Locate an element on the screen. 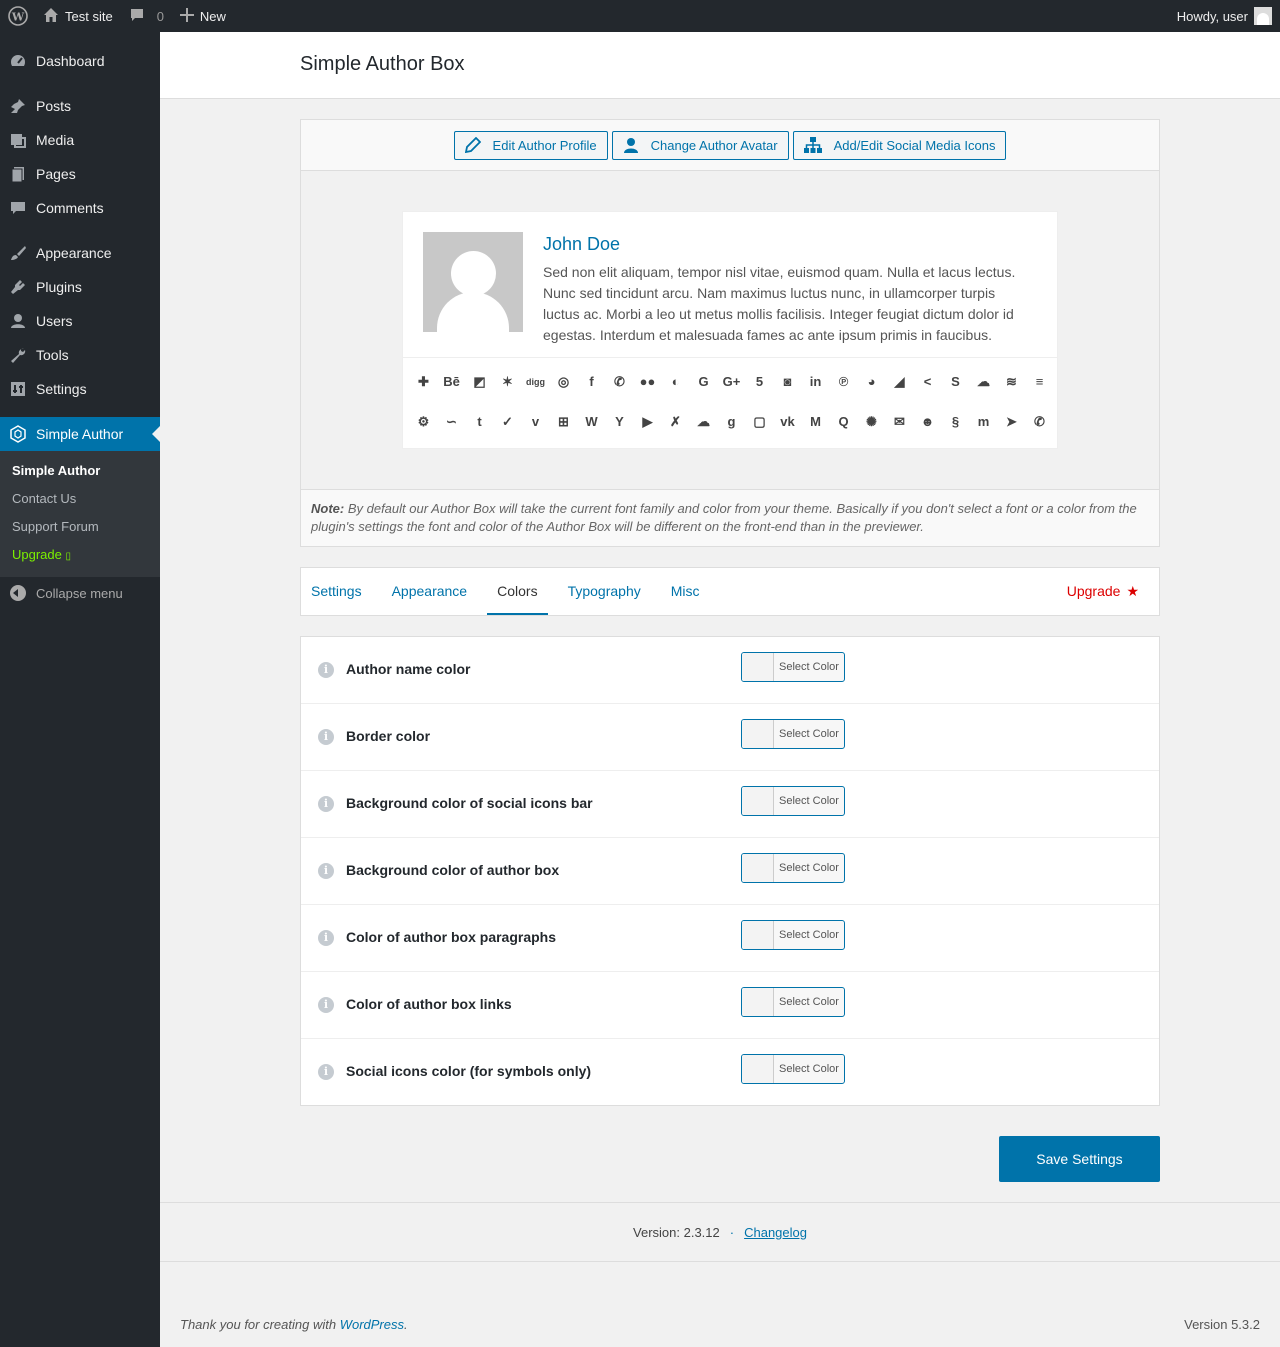 The image size is (1280, 1347). social-icon: f is located at coordinates (591, 381).